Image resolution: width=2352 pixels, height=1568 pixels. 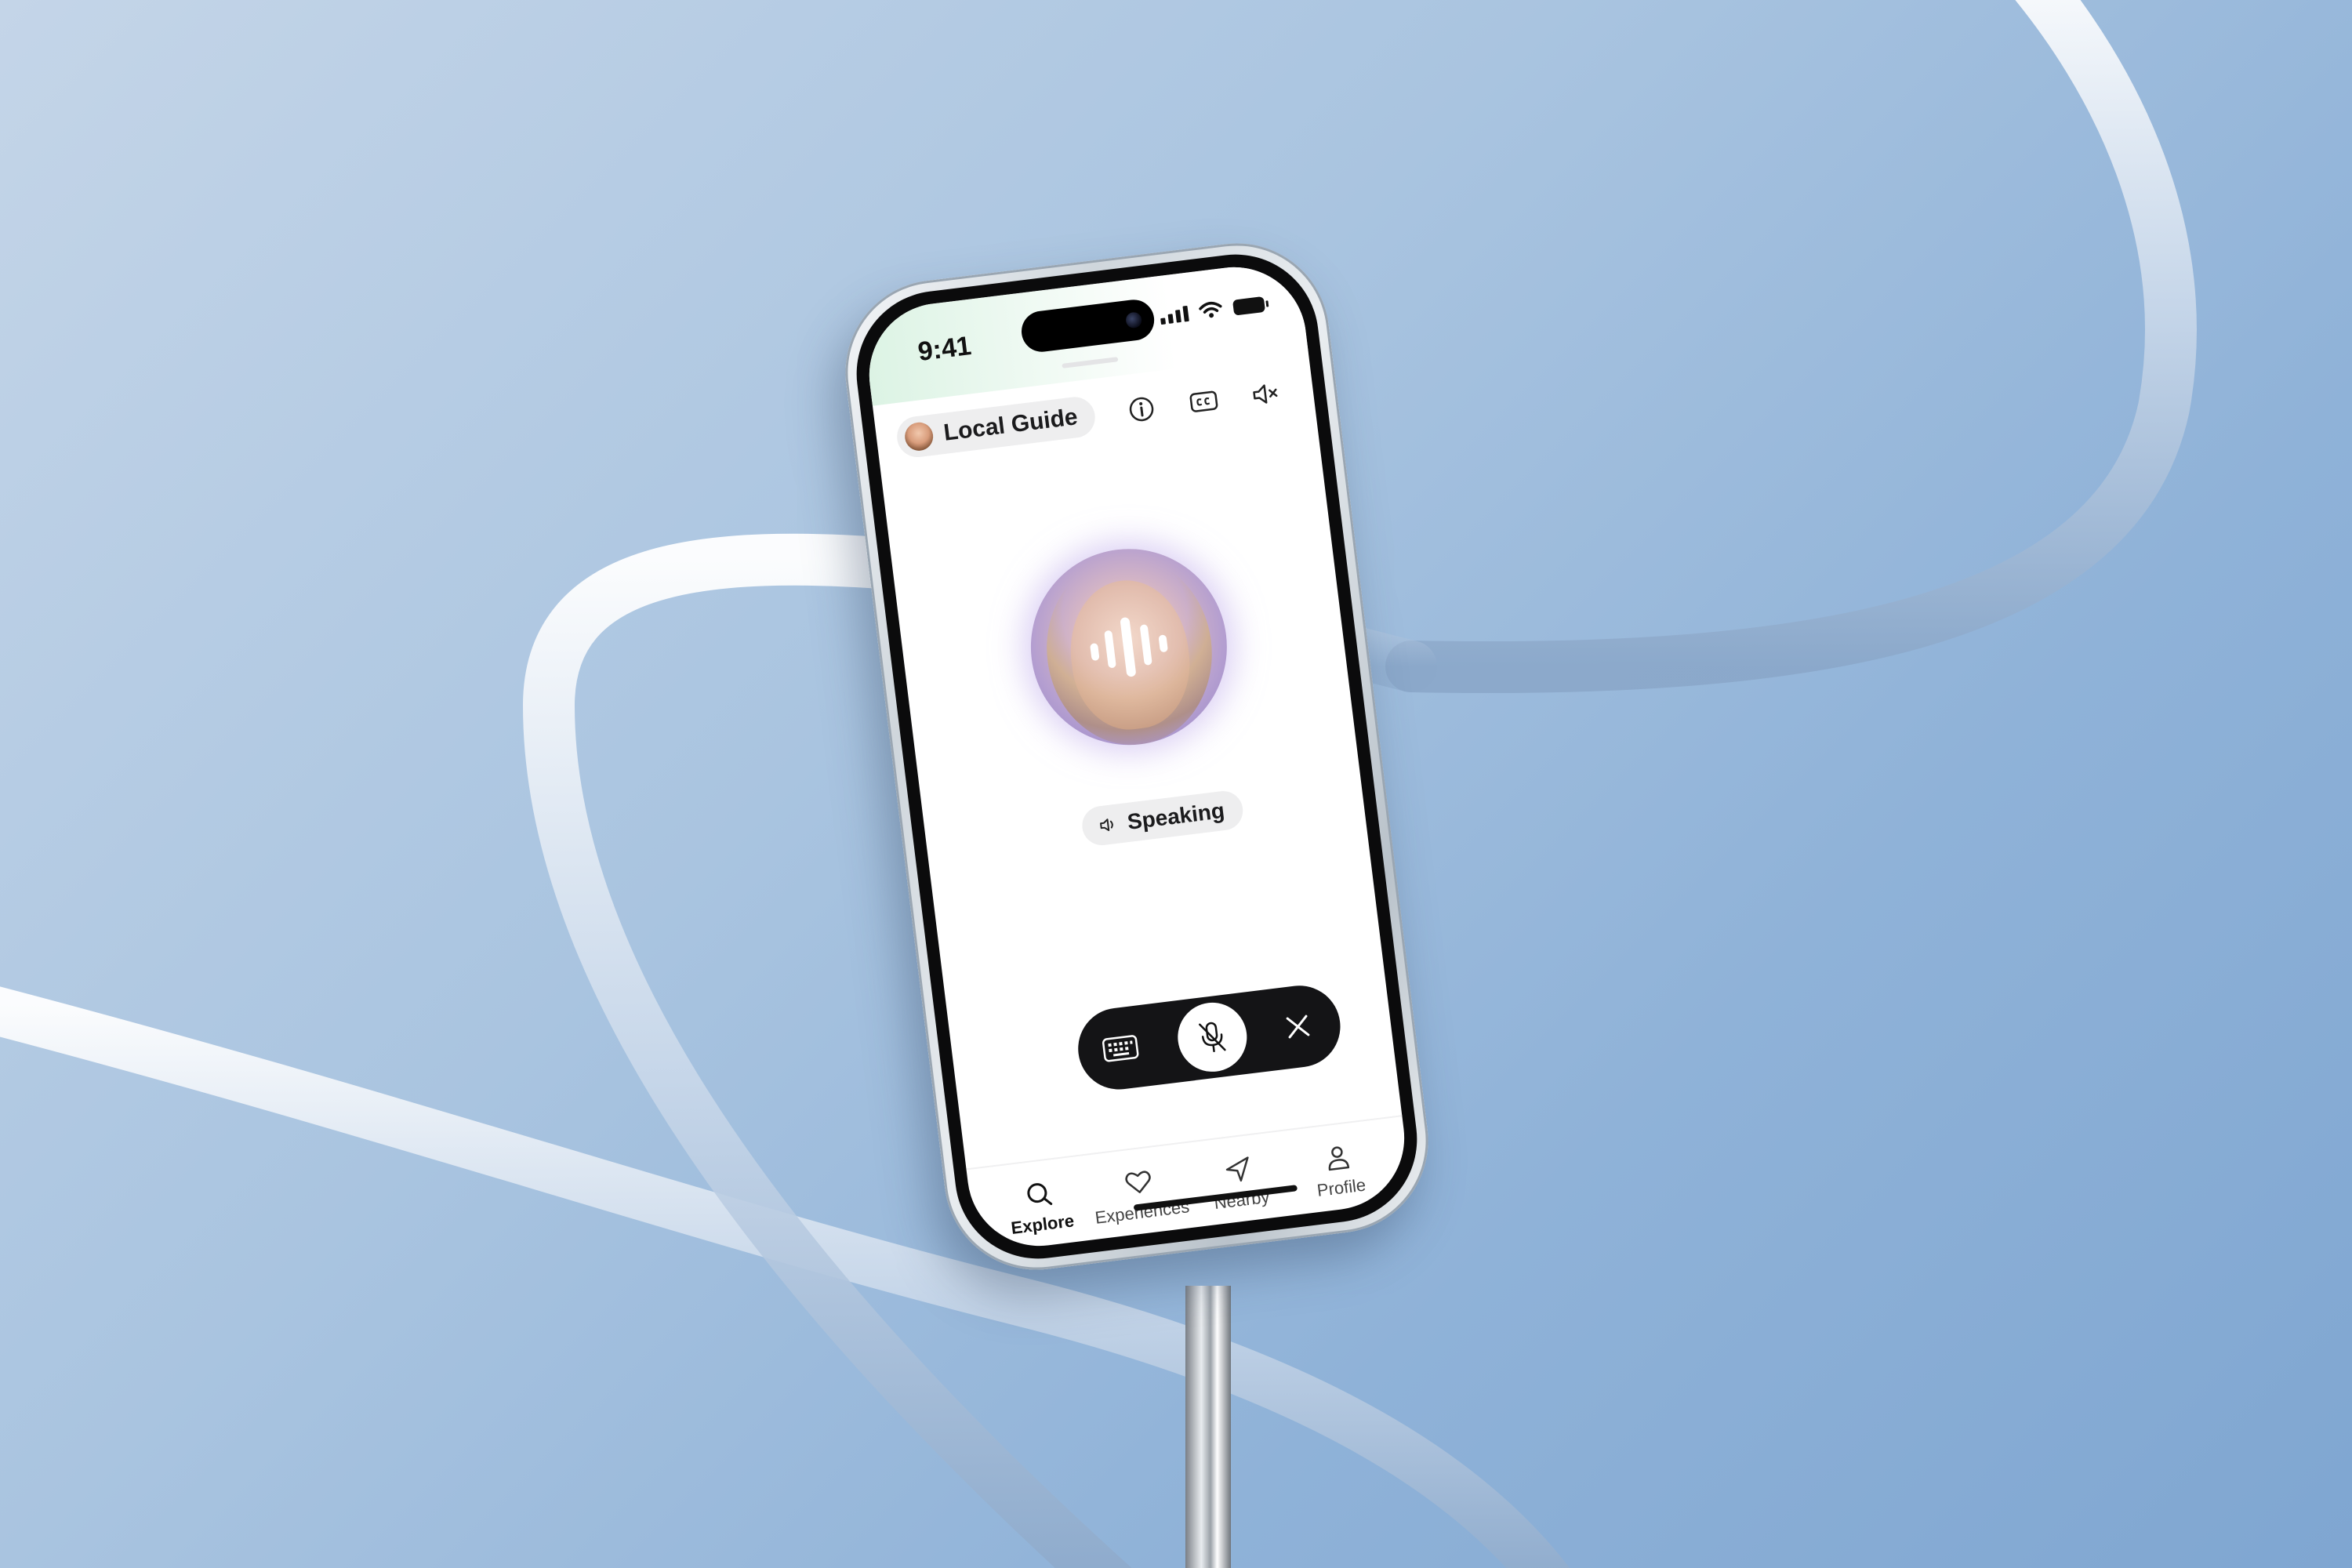 What do you see at coordinates (1142, 409) in the screenshot?
I see `info-icon` at bounding box center [1142, 409].